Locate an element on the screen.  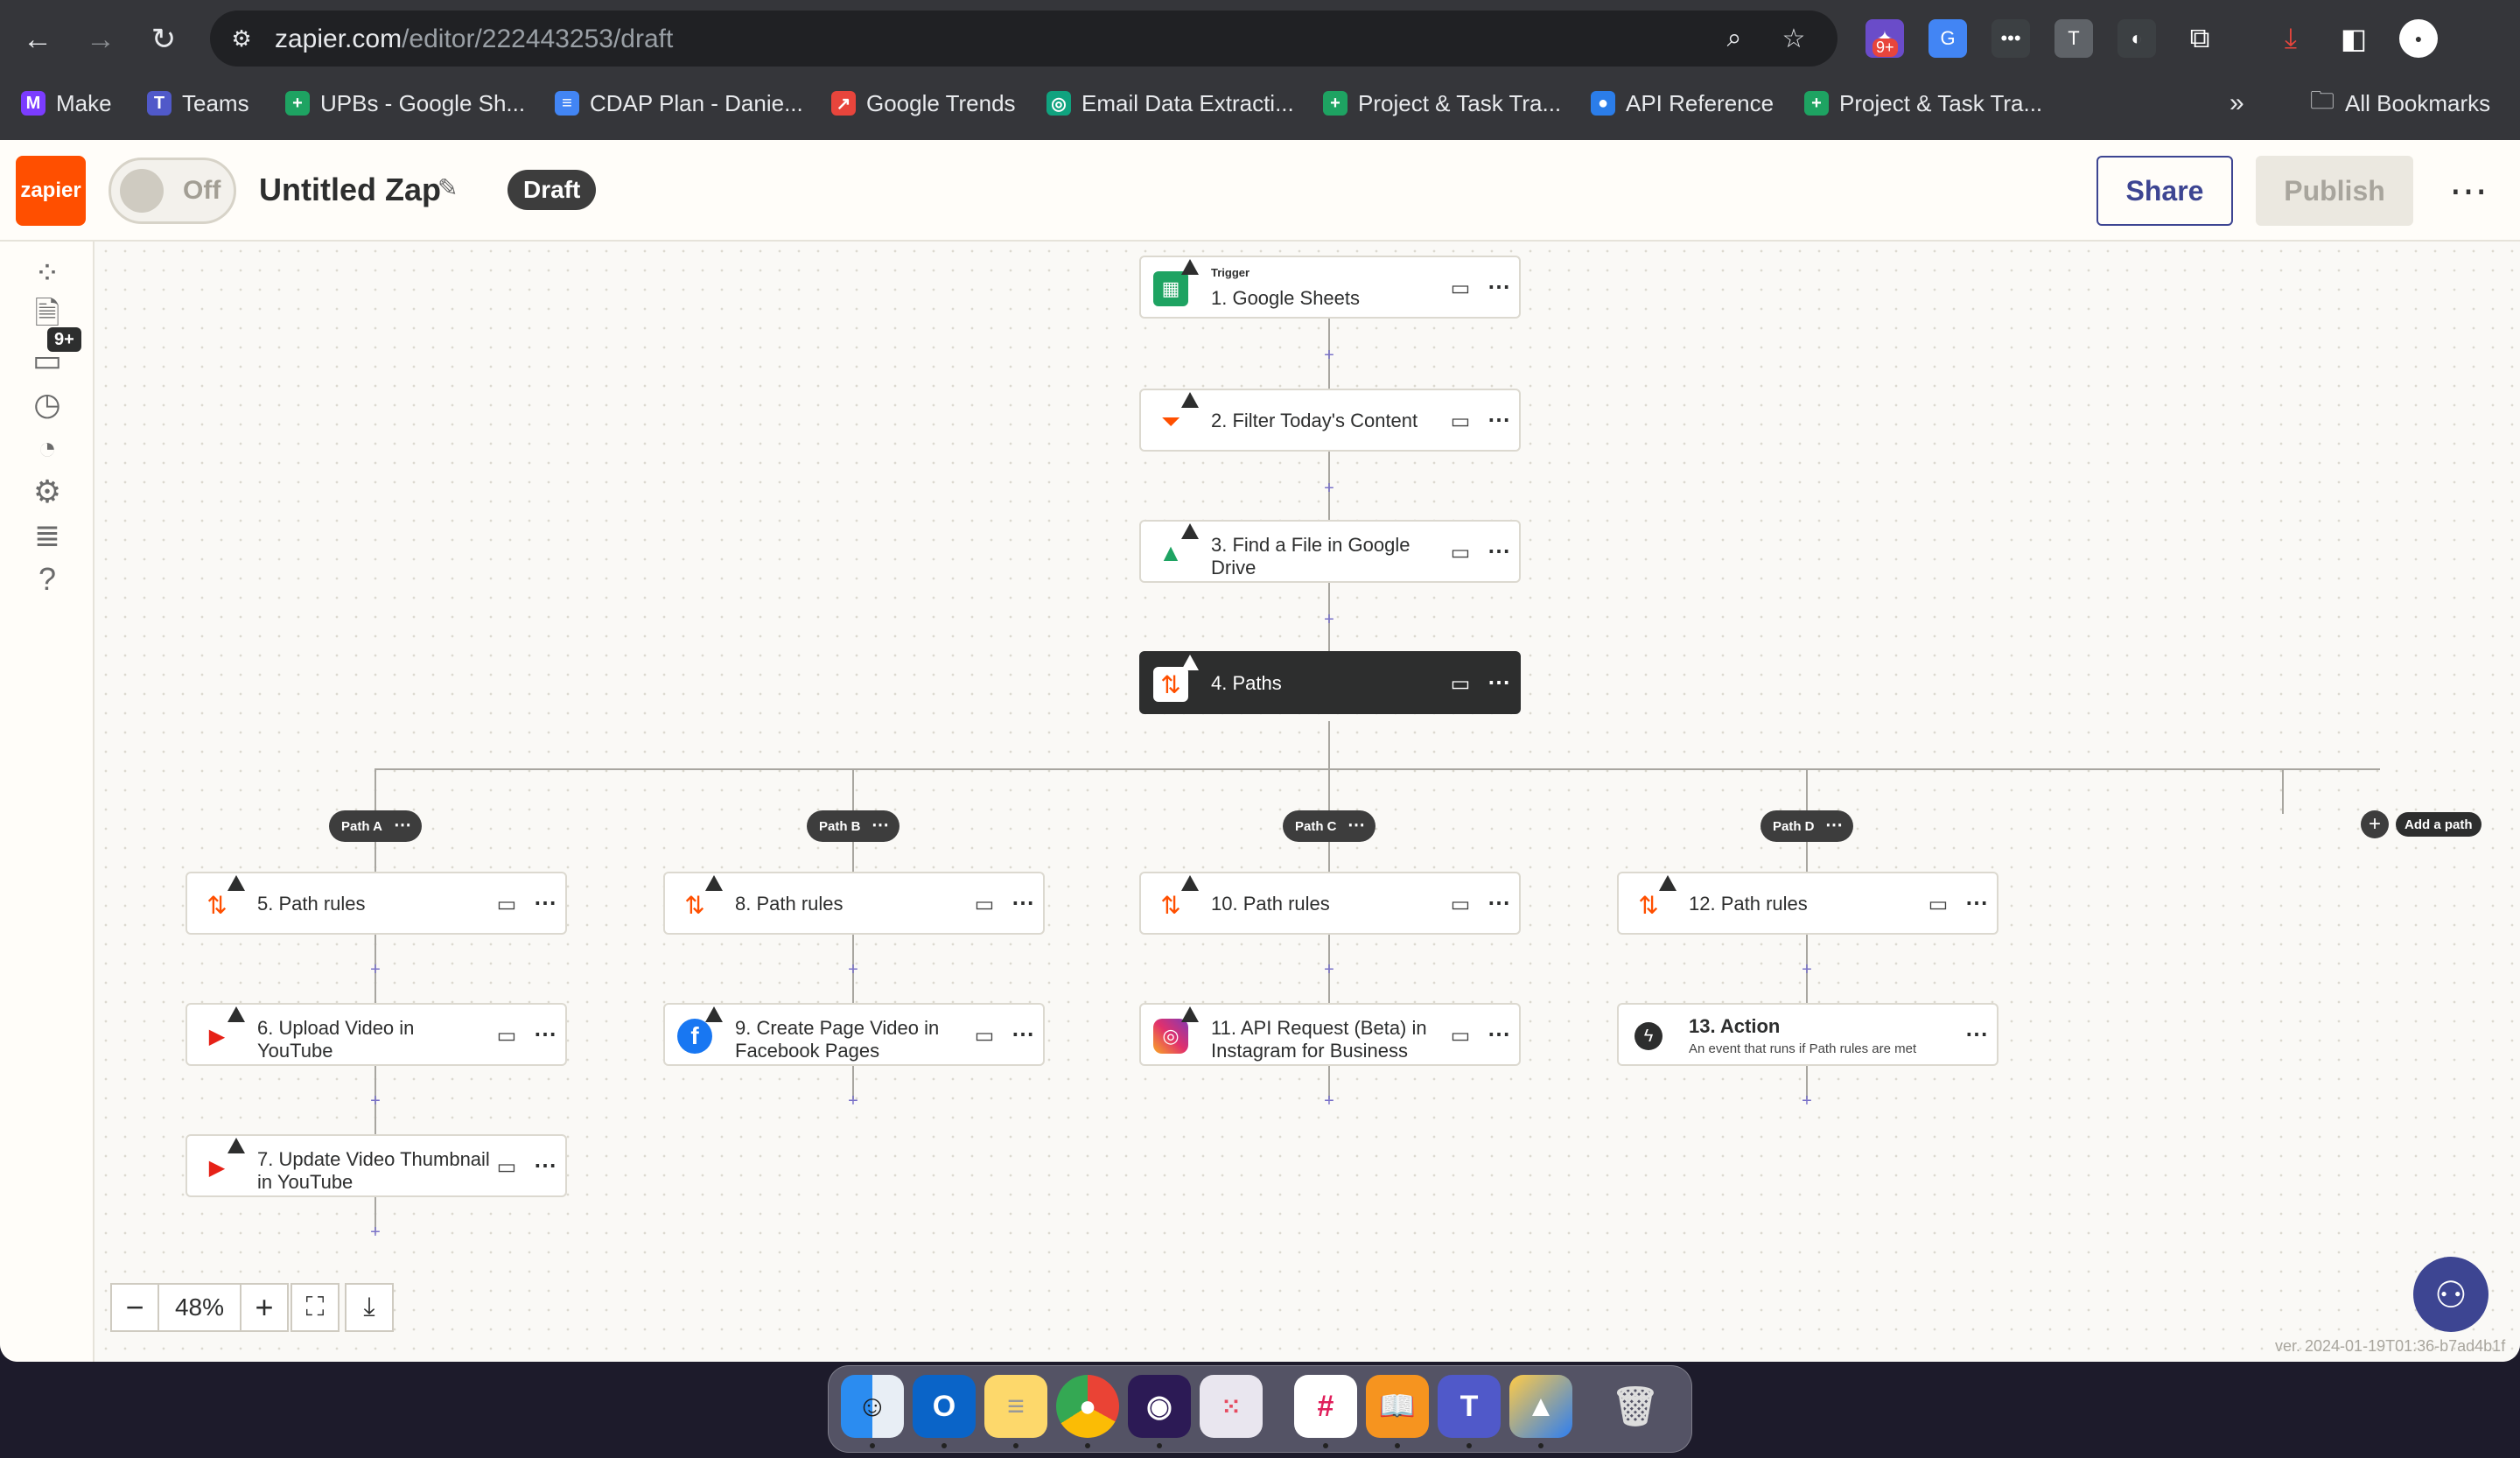
share-button: Share is located at coordinates (2164, 191).